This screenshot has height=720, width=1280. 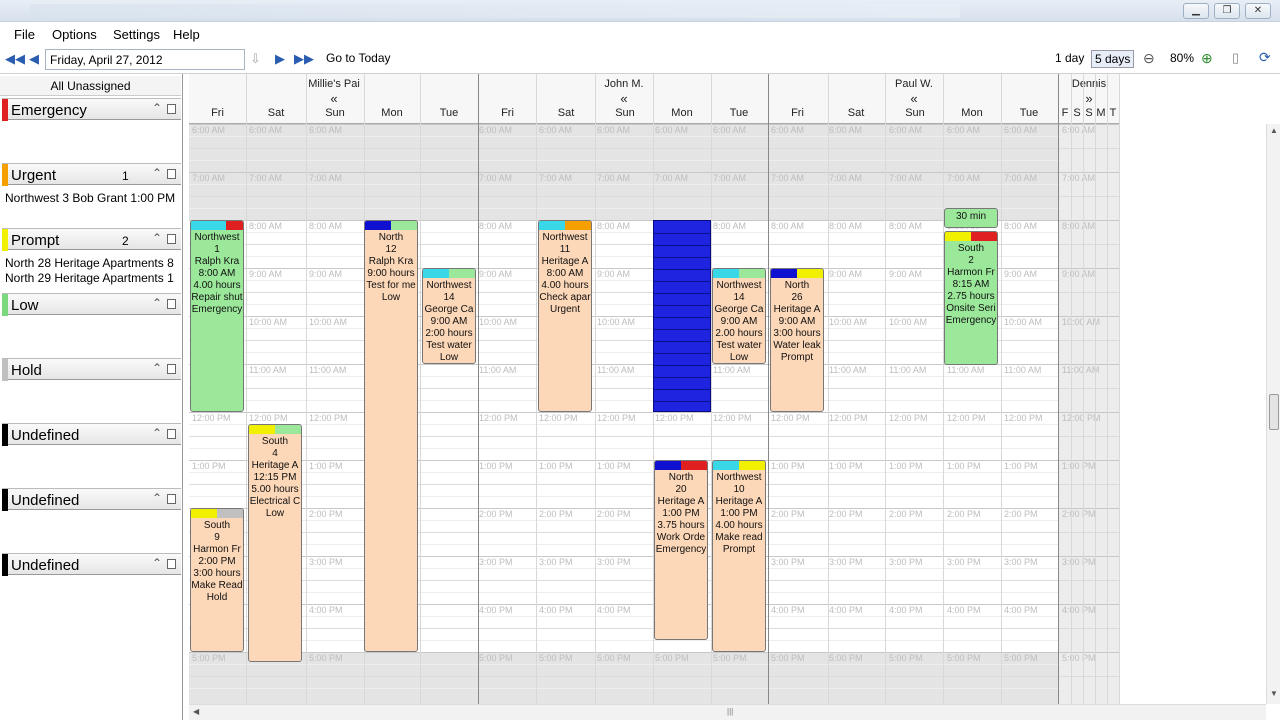 I want to click on menu-help: Help, so click(x=186, y=34).